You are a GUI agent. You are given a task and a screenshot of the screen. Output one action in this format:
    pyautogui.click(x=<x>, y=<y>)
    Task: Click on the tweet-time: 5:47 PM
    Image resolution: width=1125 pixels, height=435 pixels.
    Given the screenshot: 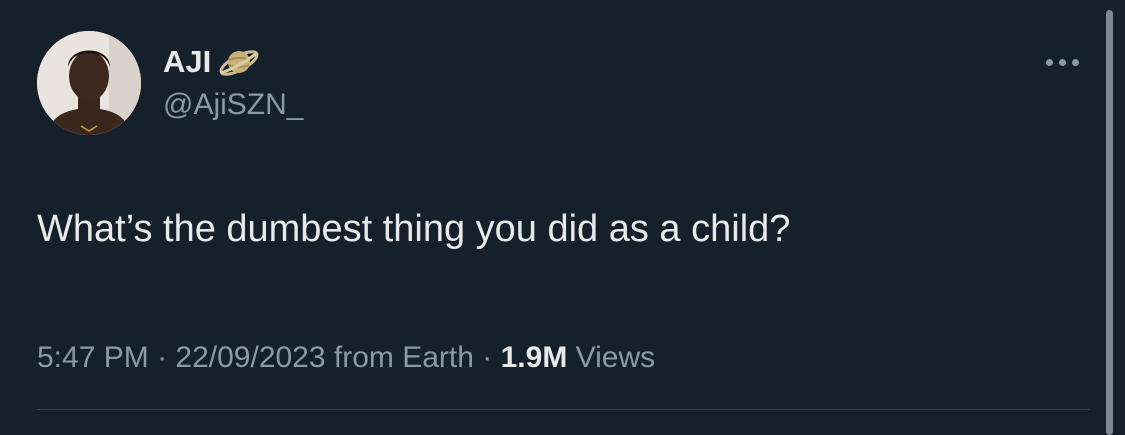 What is the action you would take?
    pyautogui.click(x=93, y=357)
    